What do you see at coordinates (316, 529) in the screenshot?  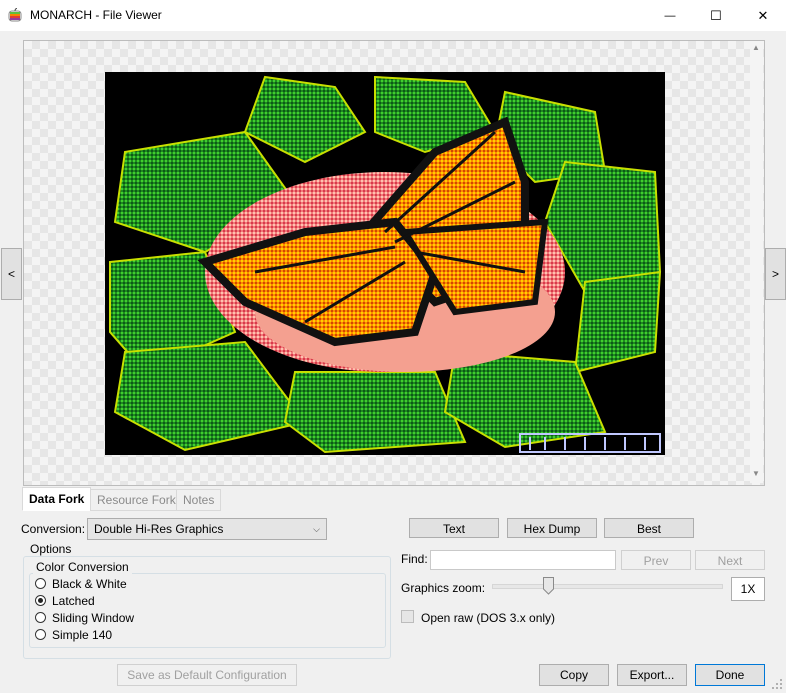 I see `chevron-down-icon: ⌵` at bounding box center [316, 529].